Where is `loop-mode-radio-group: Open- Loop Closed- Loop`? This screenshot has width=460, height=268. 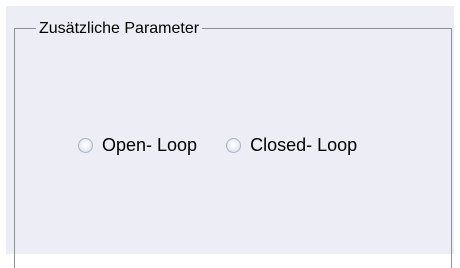 loop-mode-radio-group: Open- Loop Closed- Loop is located at coordinates (232, 145).